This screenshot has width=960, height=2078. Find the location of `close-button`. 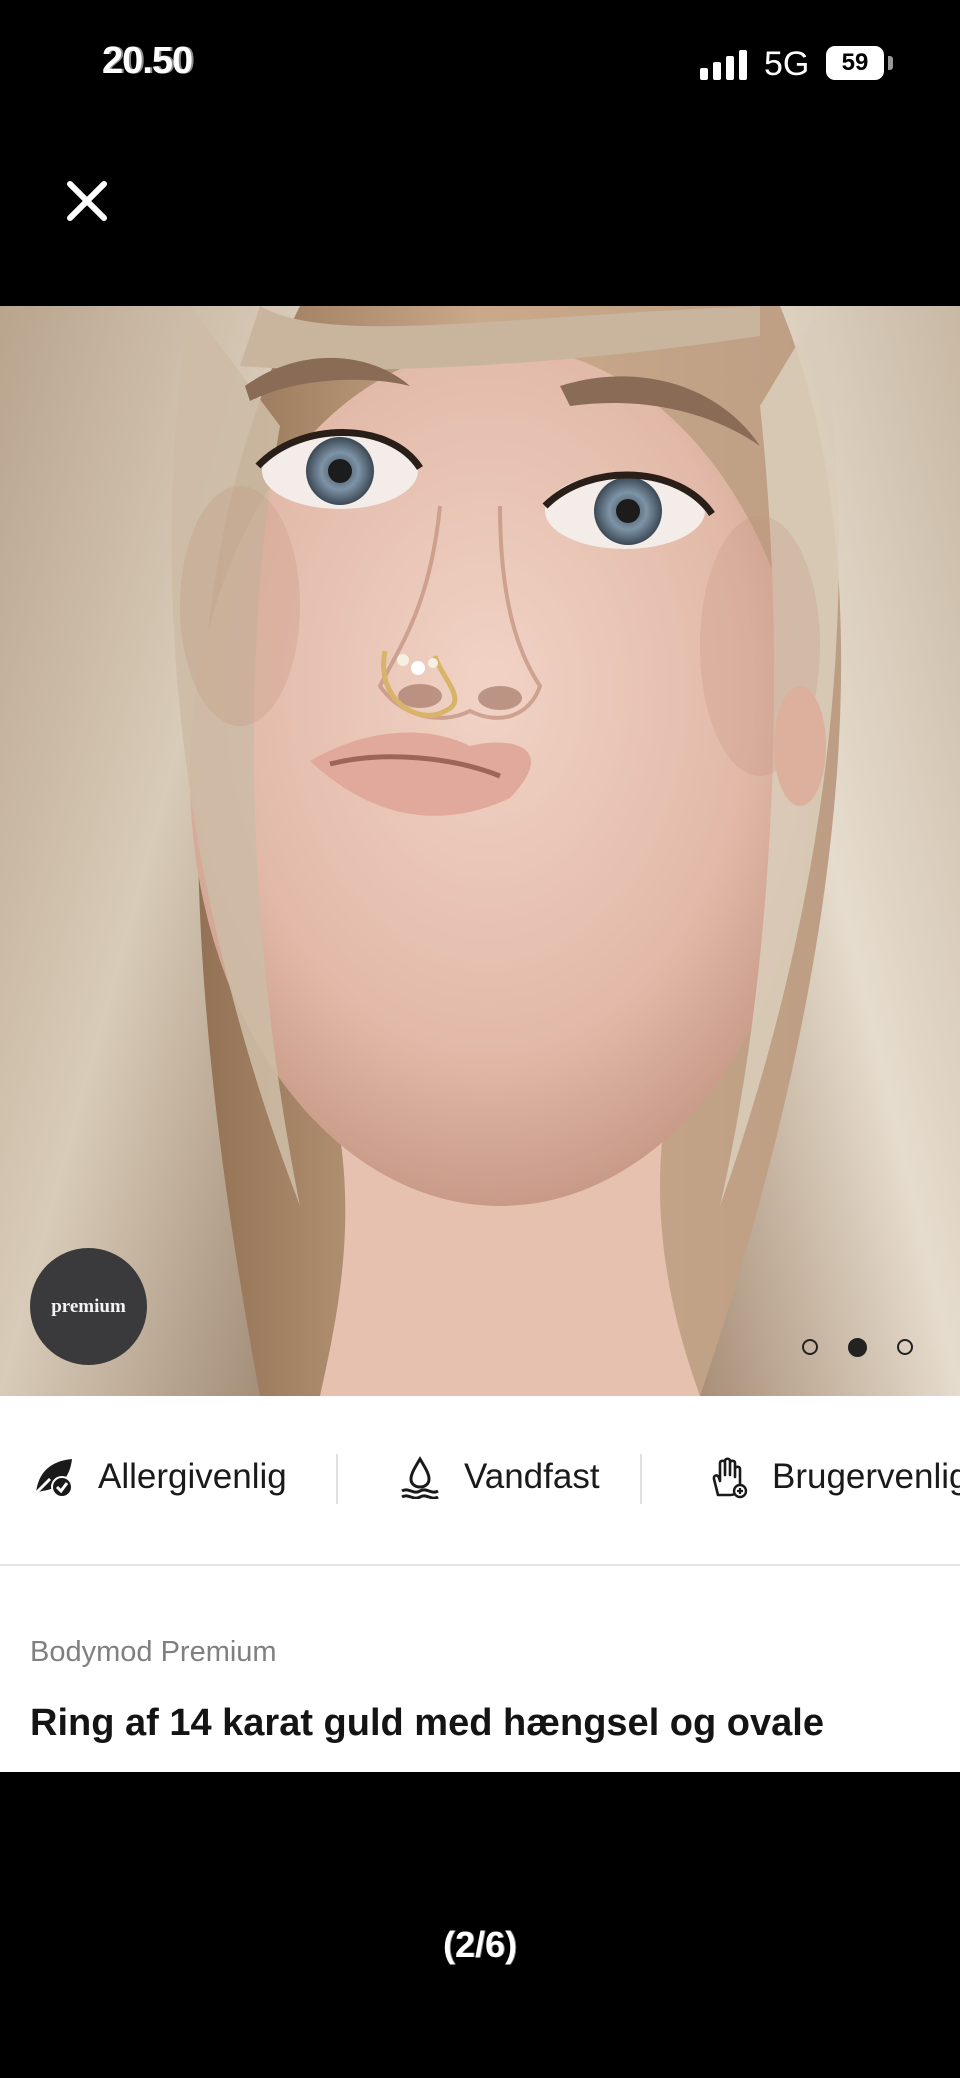

close-button is located at coordinates (87, 201).